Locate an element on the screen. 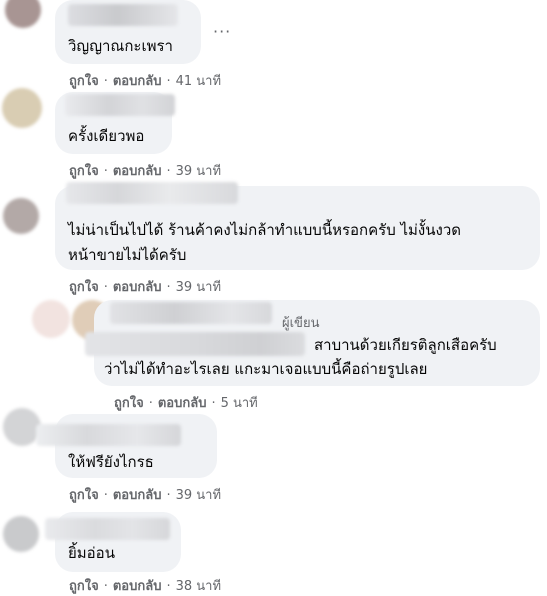 This screenshot has width=547, height=596. comment-time: 5 นาที is located at coordinates (239, 403).